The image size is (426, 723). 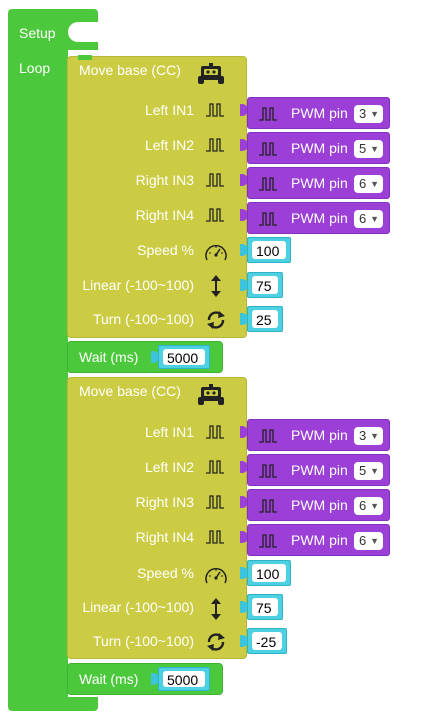 I want to click on wait-number-input-1: 5000, so click(x=184, y=357).